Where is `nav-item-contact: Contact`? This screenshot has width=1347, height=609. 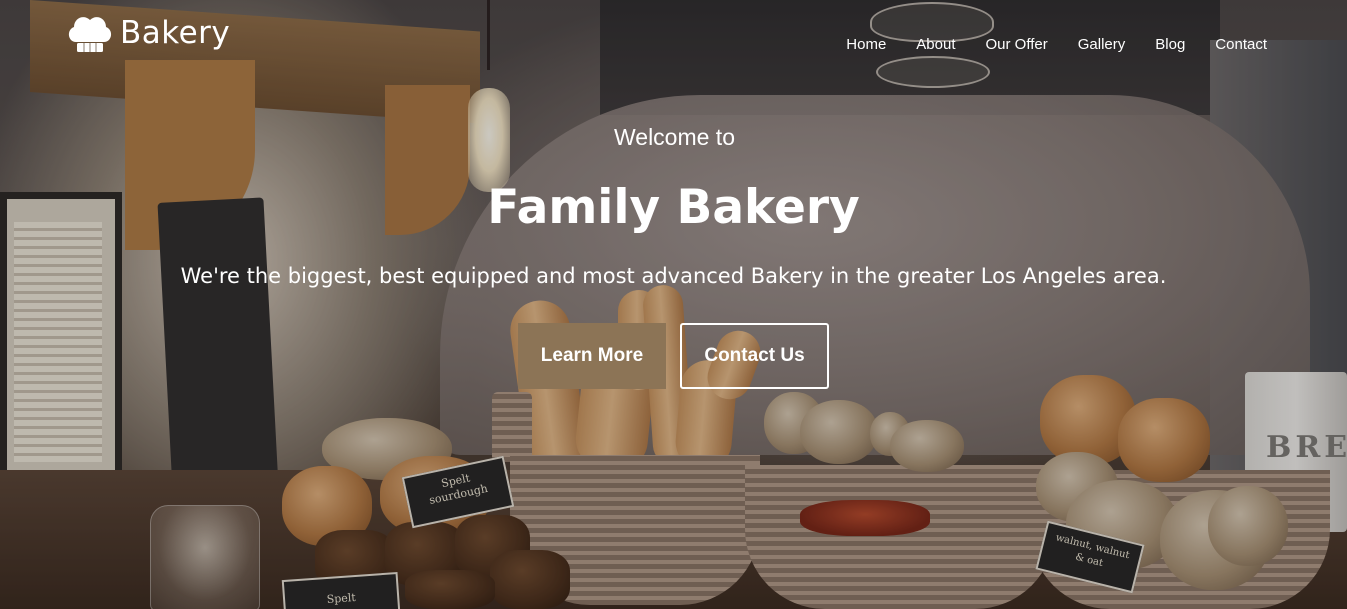
nav-item-contact: Contact is located at coordinates (1241, 44).